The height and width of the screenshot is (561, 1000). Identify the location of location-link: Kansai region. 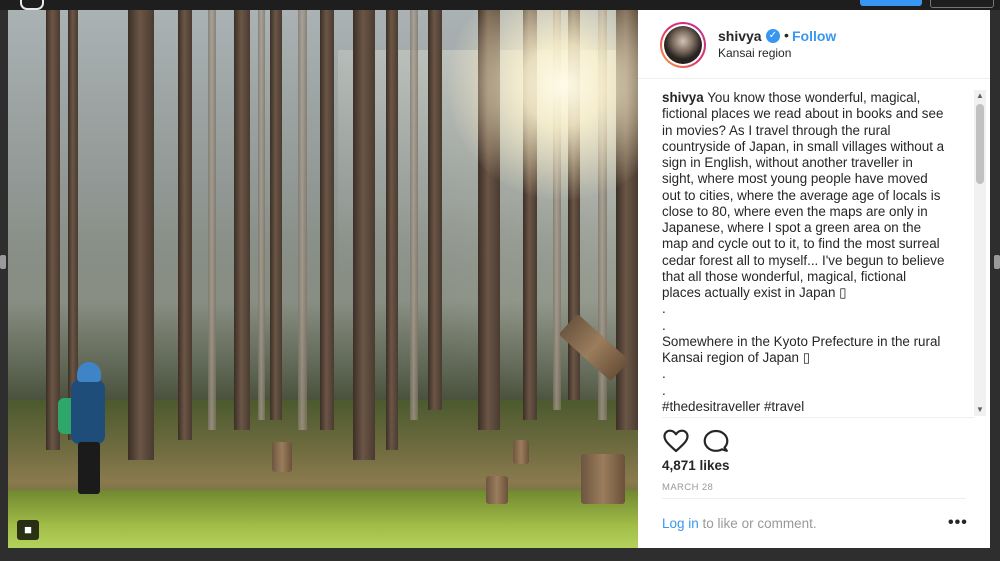
(754, 53).